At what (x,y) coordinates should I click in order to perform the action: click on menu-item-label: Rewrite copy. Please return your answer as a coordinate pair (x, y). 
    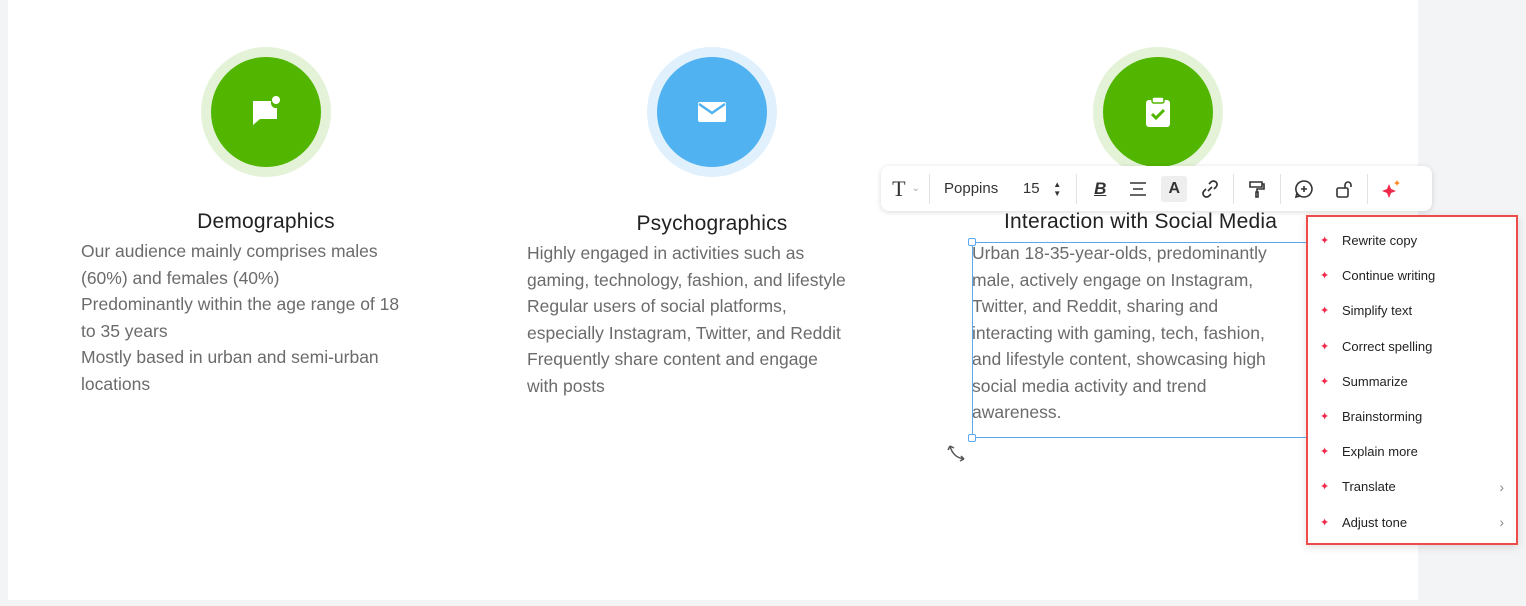
    Looking at the image, I should click on (1380, 241).